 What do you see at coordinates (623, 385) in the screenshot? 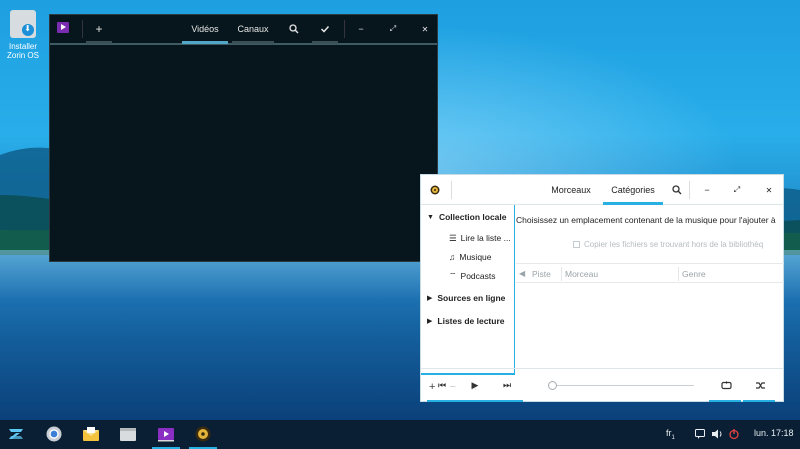
I see `seek-bar` at bounding box center [623, 385].